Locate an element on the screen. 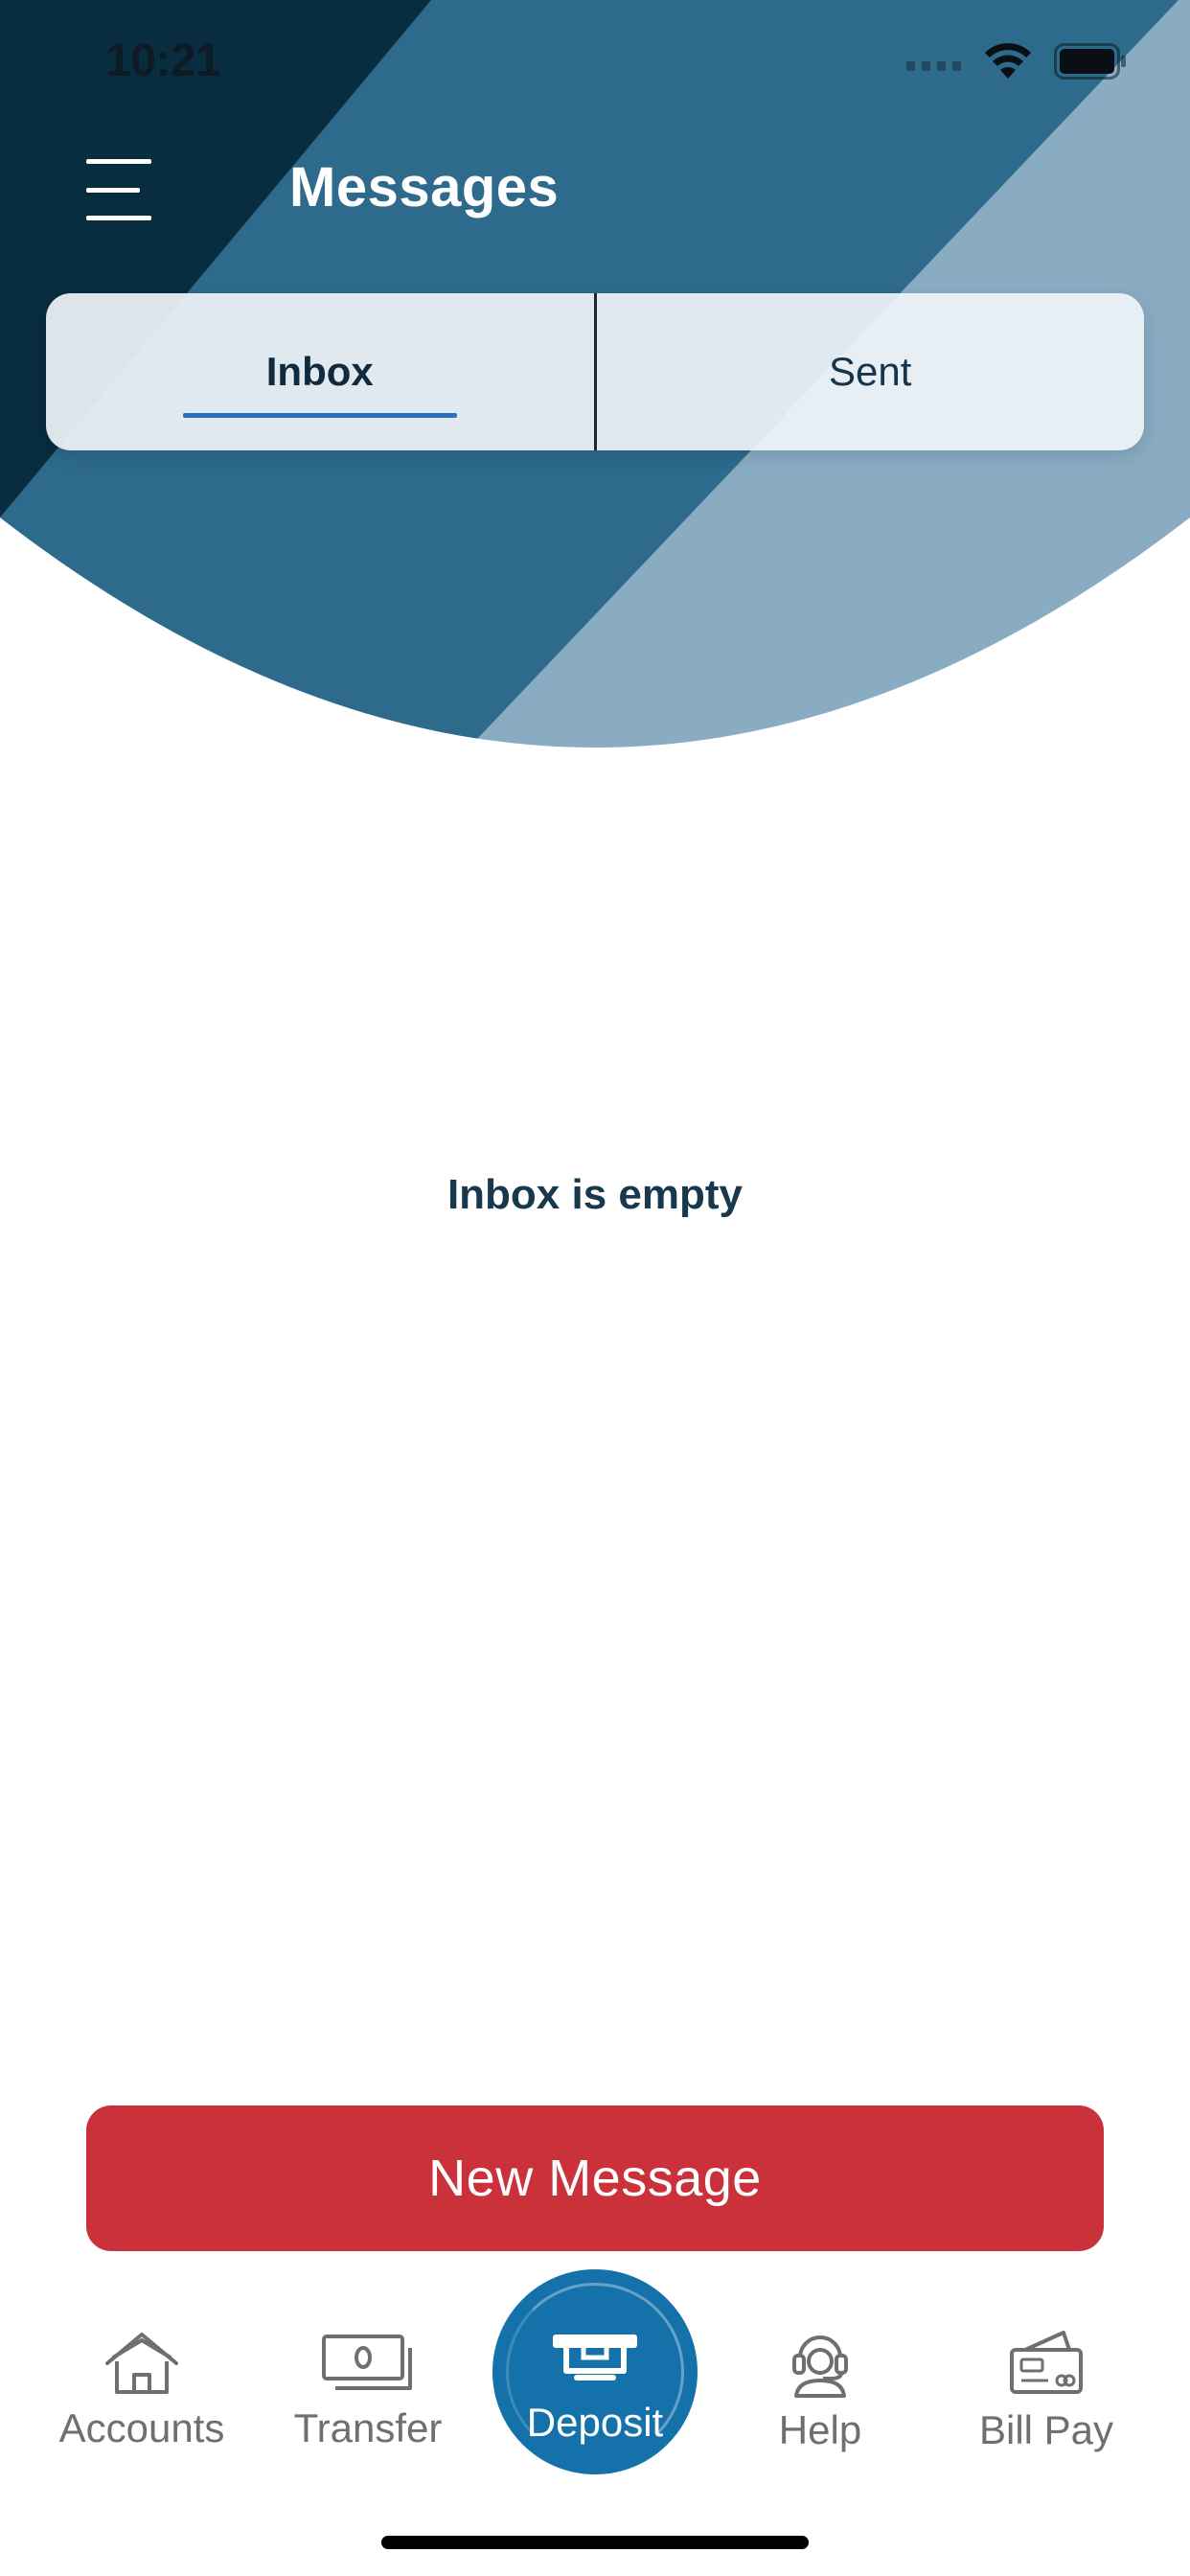  tab-inbox-label: Inbox is located at coordinates (319, 371).